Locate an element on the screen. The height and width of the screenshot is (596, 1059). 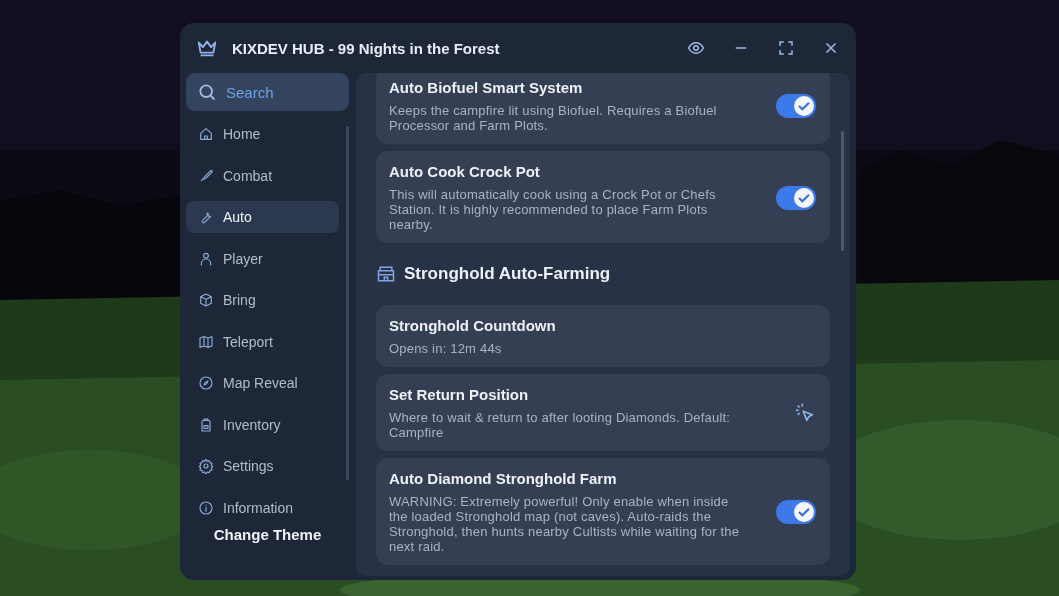
setting-title: Stronghold Countdown is located at coordinates (473, 325).